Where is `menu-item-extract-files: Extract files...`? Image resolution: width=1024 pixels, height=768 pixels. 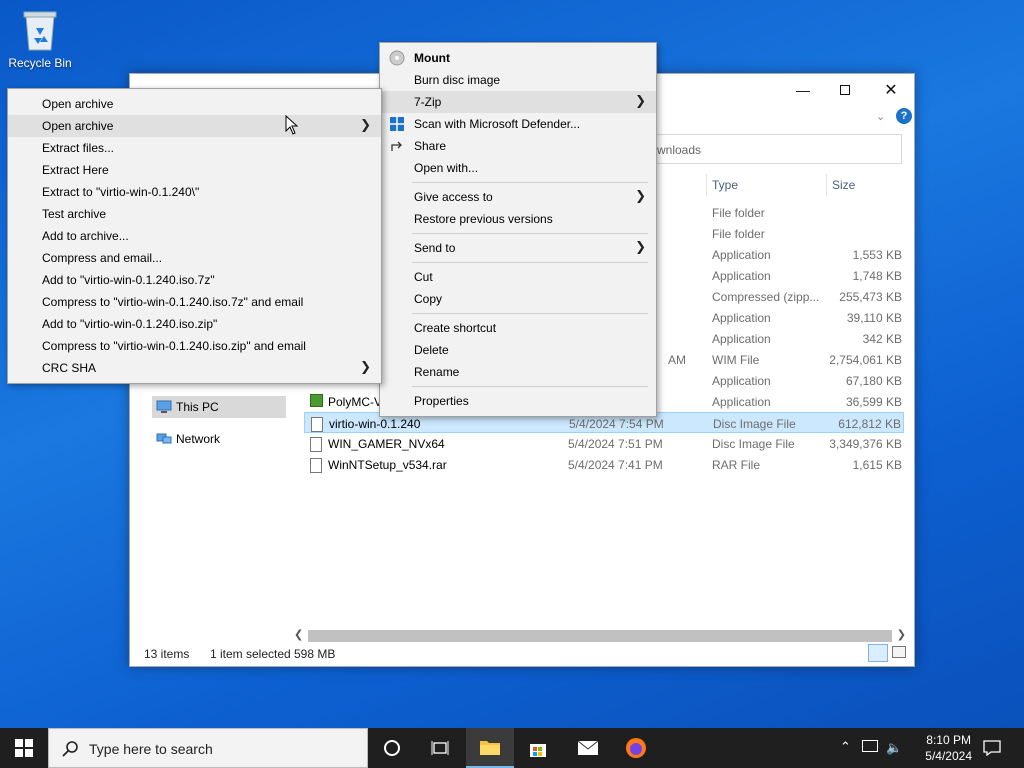 menu-item-extract-files: Extract files... is located at coordinates (194, 148).